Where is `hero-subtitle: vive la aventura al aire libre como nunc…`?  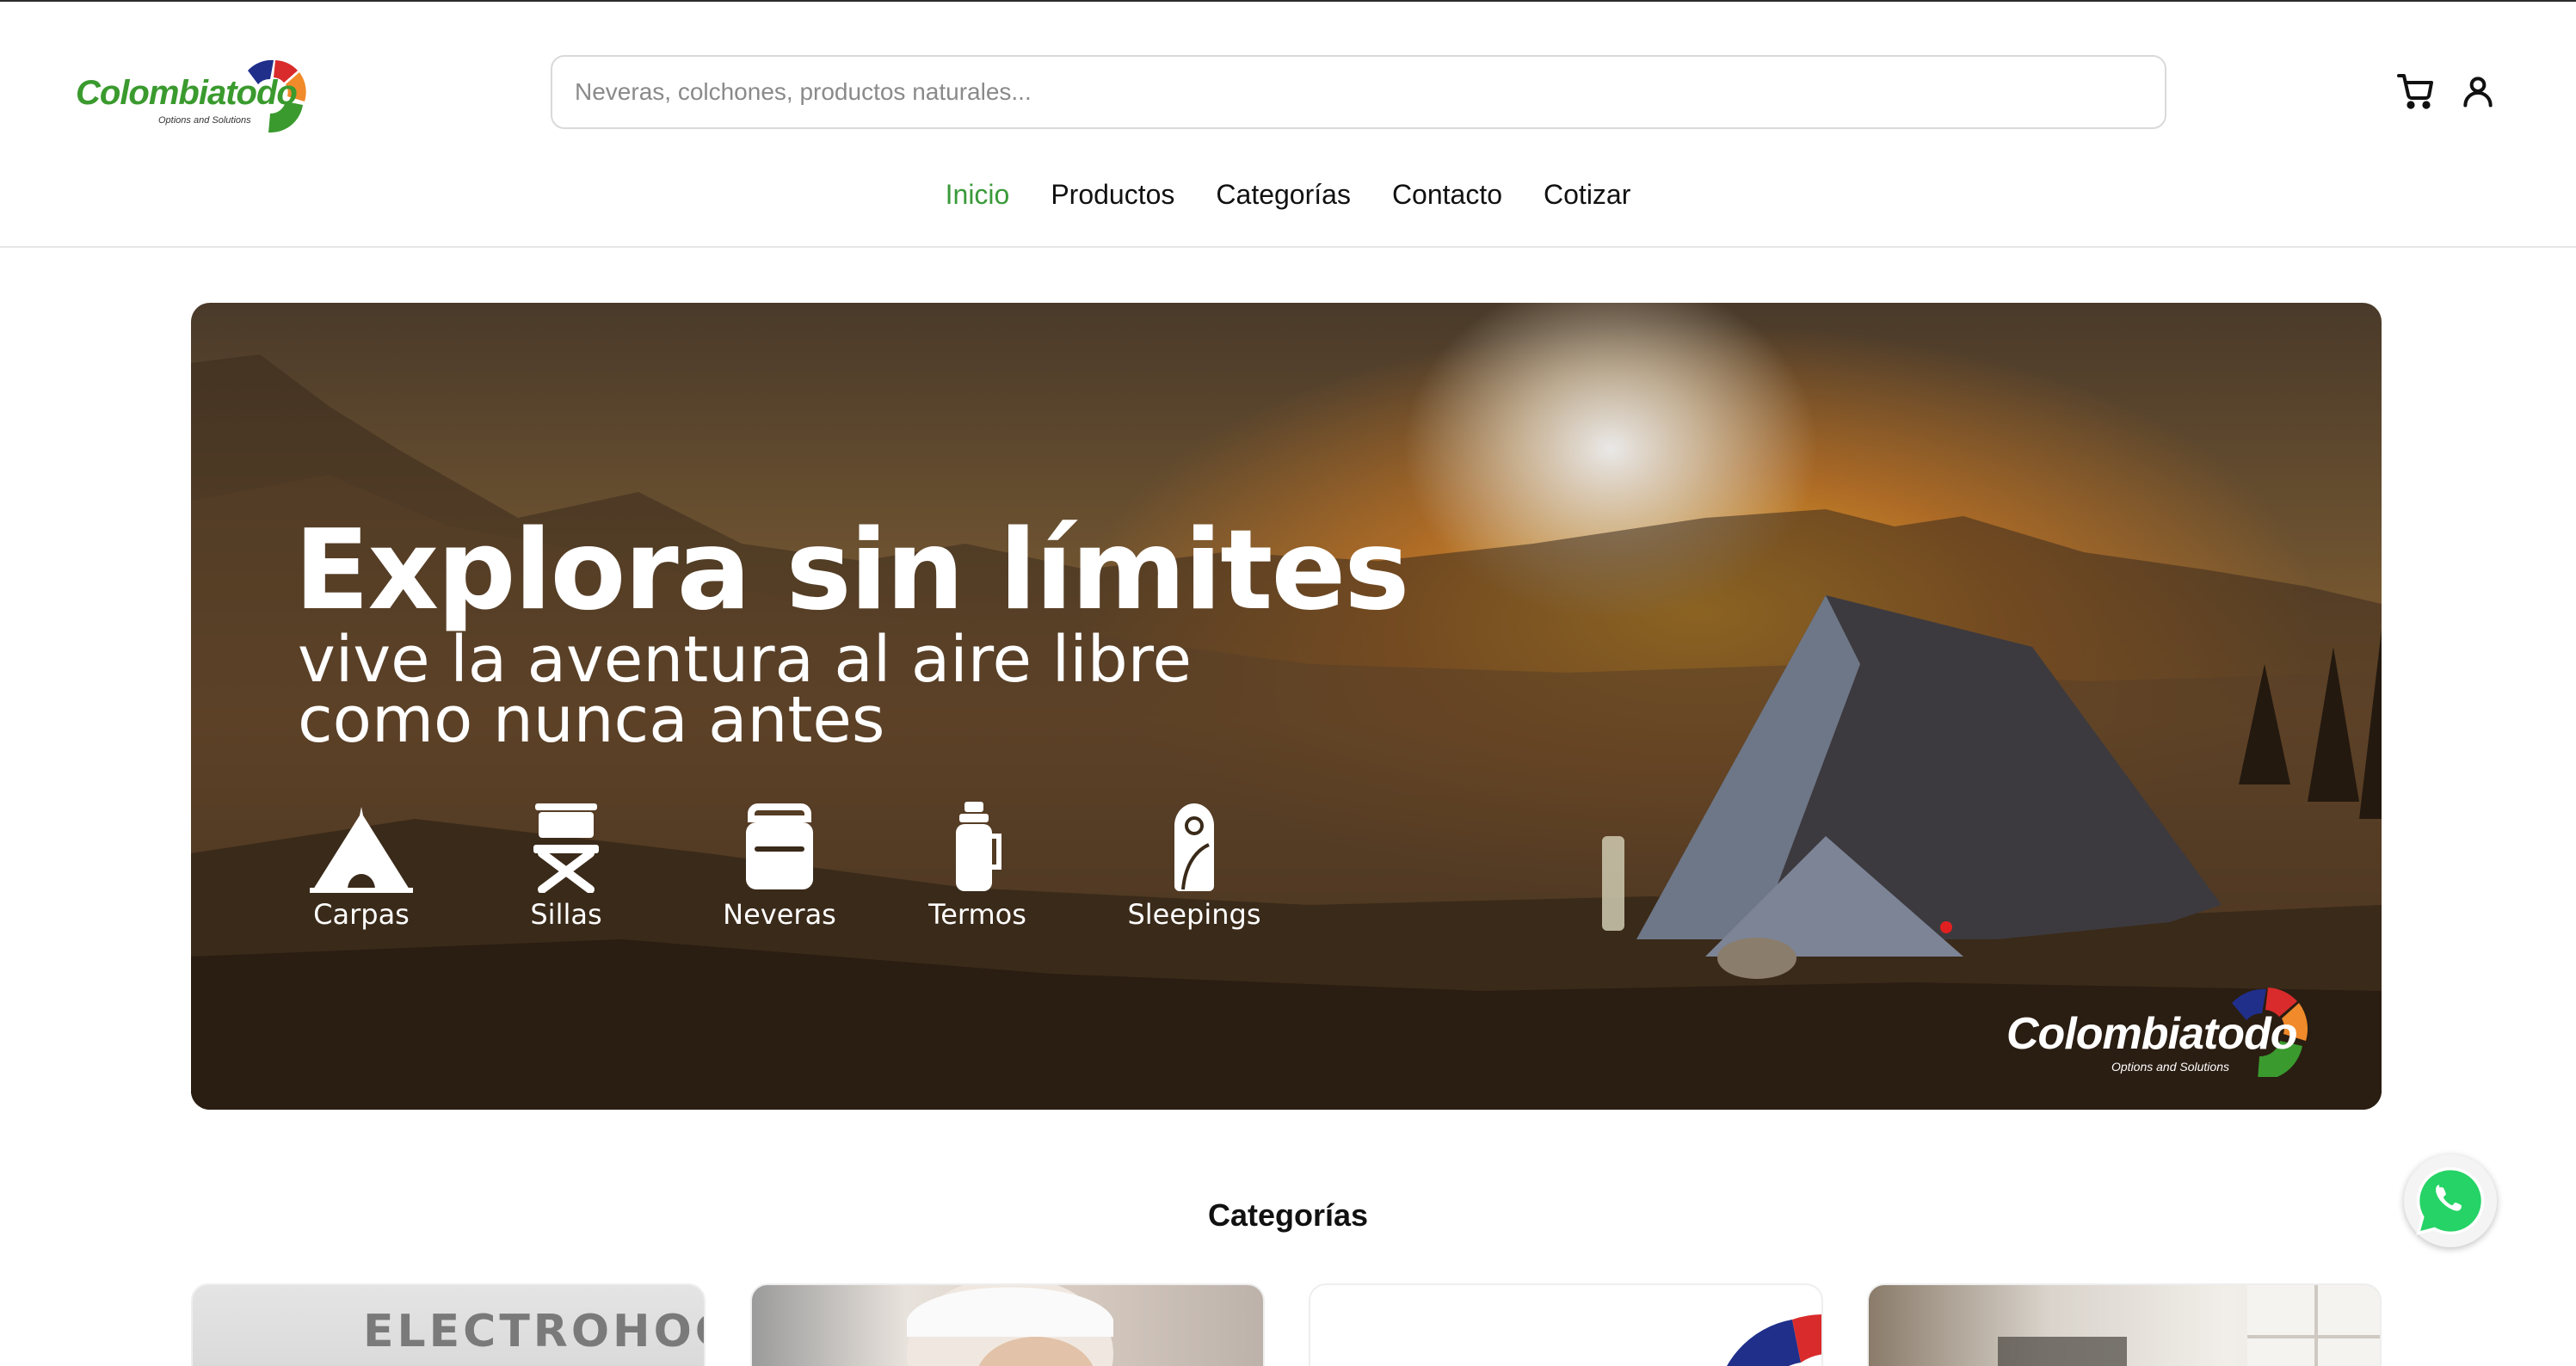 hero-subtitle: vive la aventura al aire libre como nunc… is located at coordinates (814, 690).